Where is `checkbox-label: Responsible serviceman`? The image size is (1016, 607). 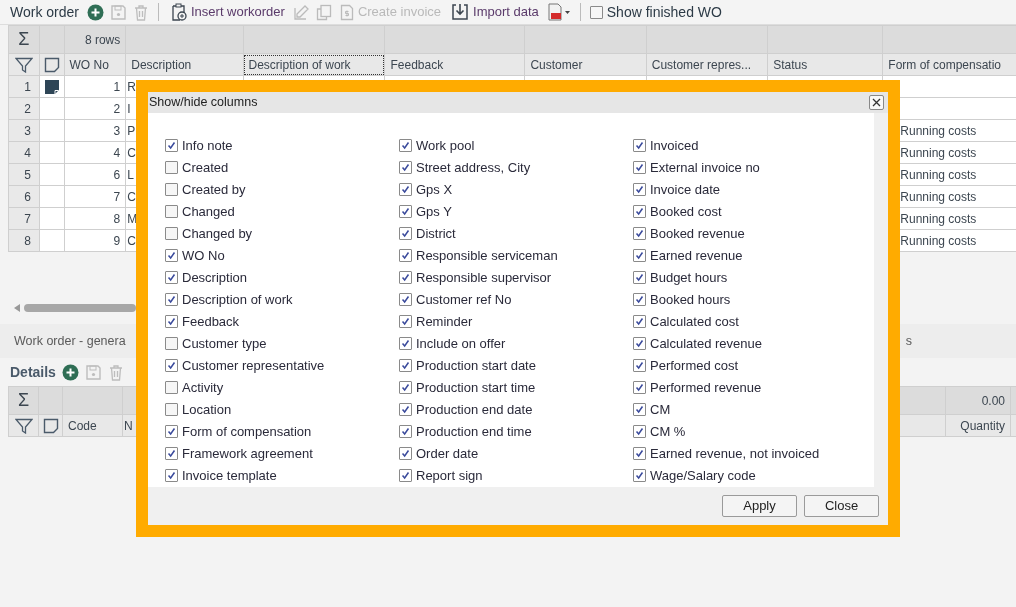 checkbox-label: Responsible serviceman is located at coordinates (487, 256).